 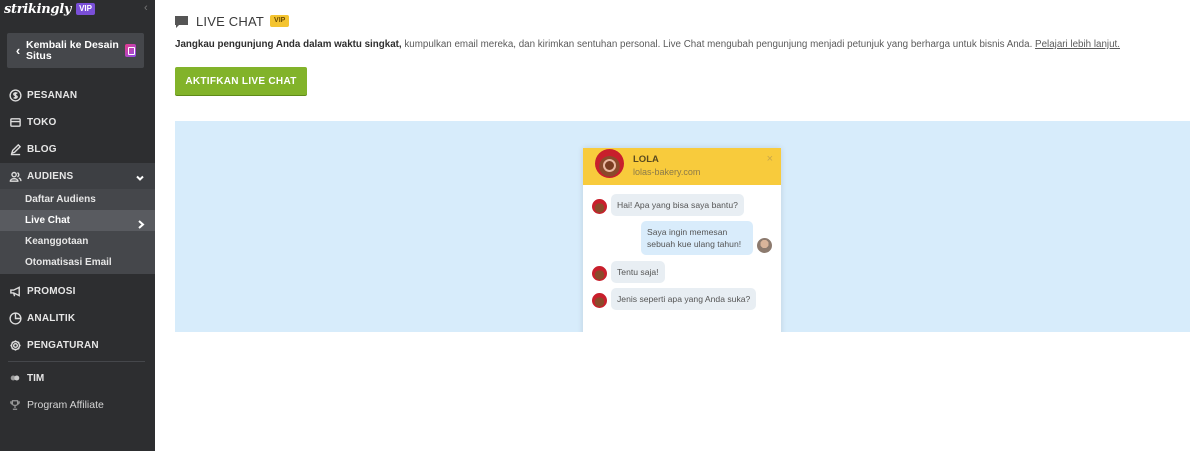 I want to click on chat-widget-header: LOLA lolas-bakery.com ×, so click(x=682, y=166).